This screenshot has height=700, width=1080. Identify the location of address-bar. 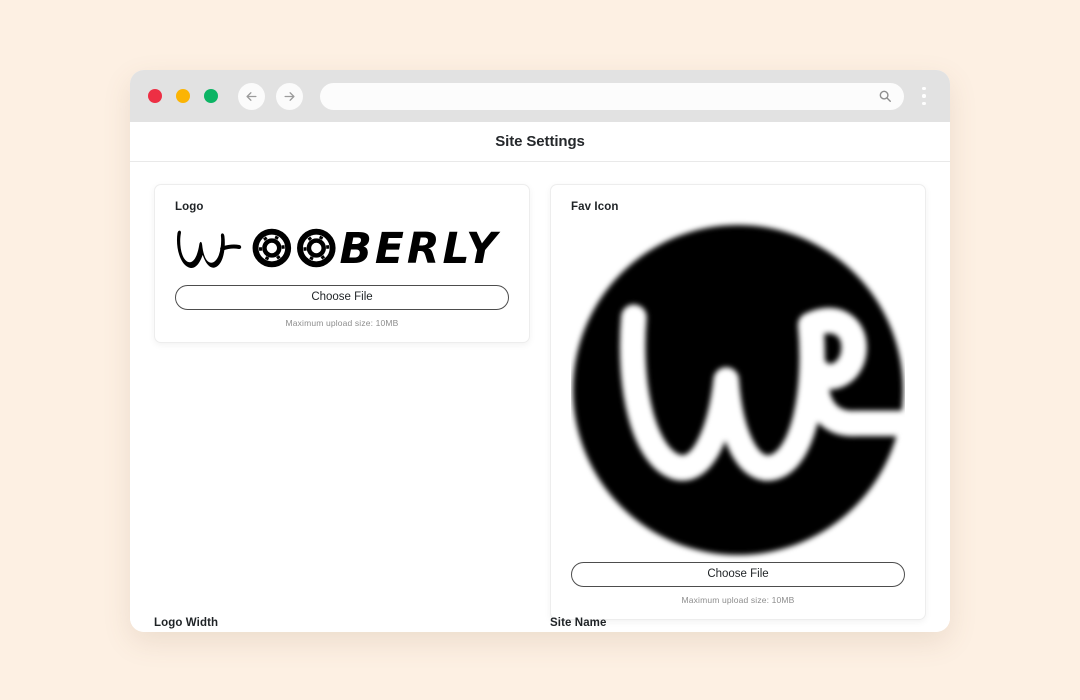
(612, 96).